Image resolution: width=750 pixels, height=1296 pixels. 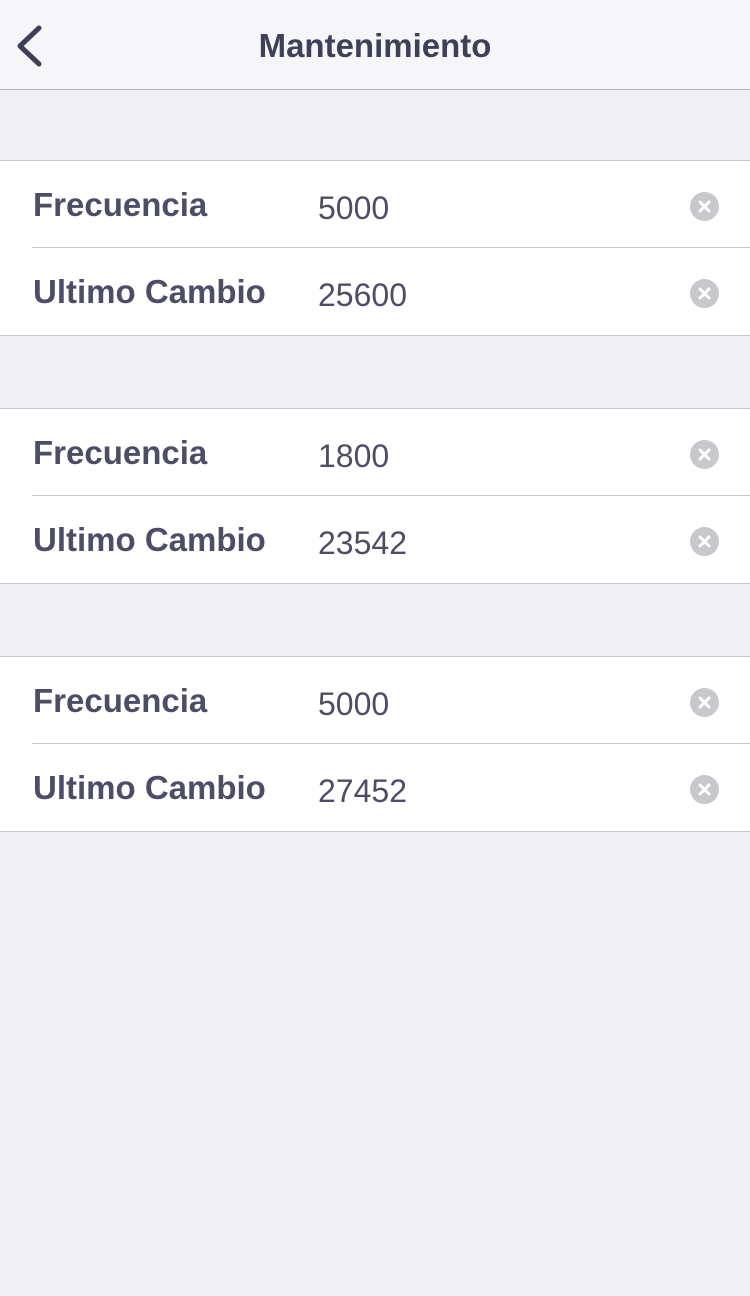 I want to click on chevron-left-icon, so click(x=29, y=46).